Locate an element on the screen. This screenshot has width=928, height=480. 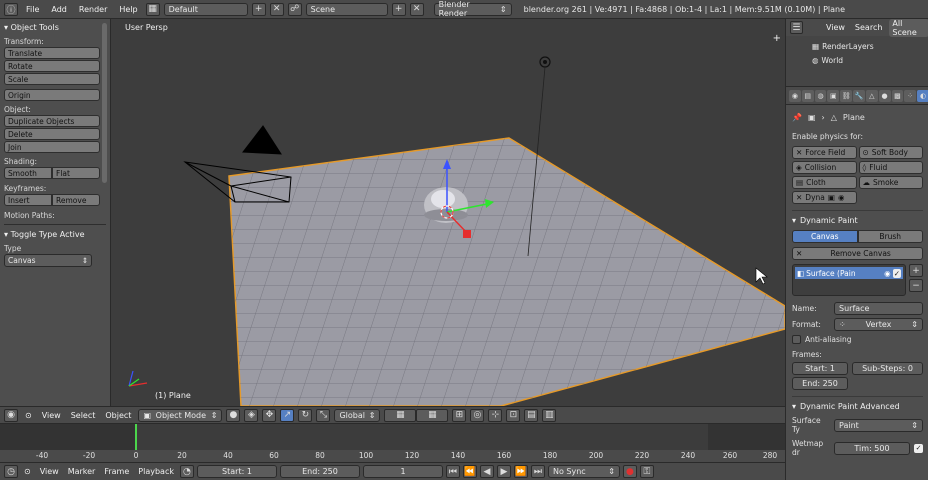
menu-search: Search is located at coordinates (868, 27).